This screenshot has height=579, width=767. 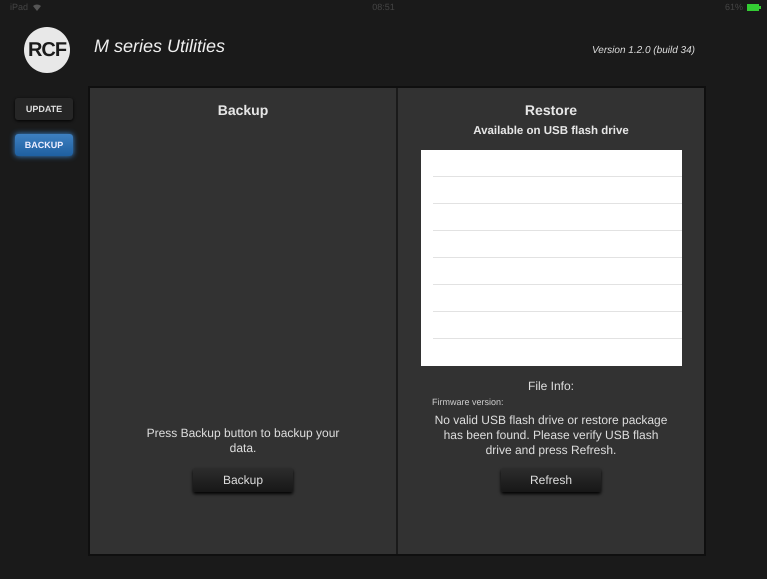 What do you see at coordinates (551, 131) in the screenshot?
I see `section-subtitle: Available on USB flash drive` at bounding box center [551, 131].